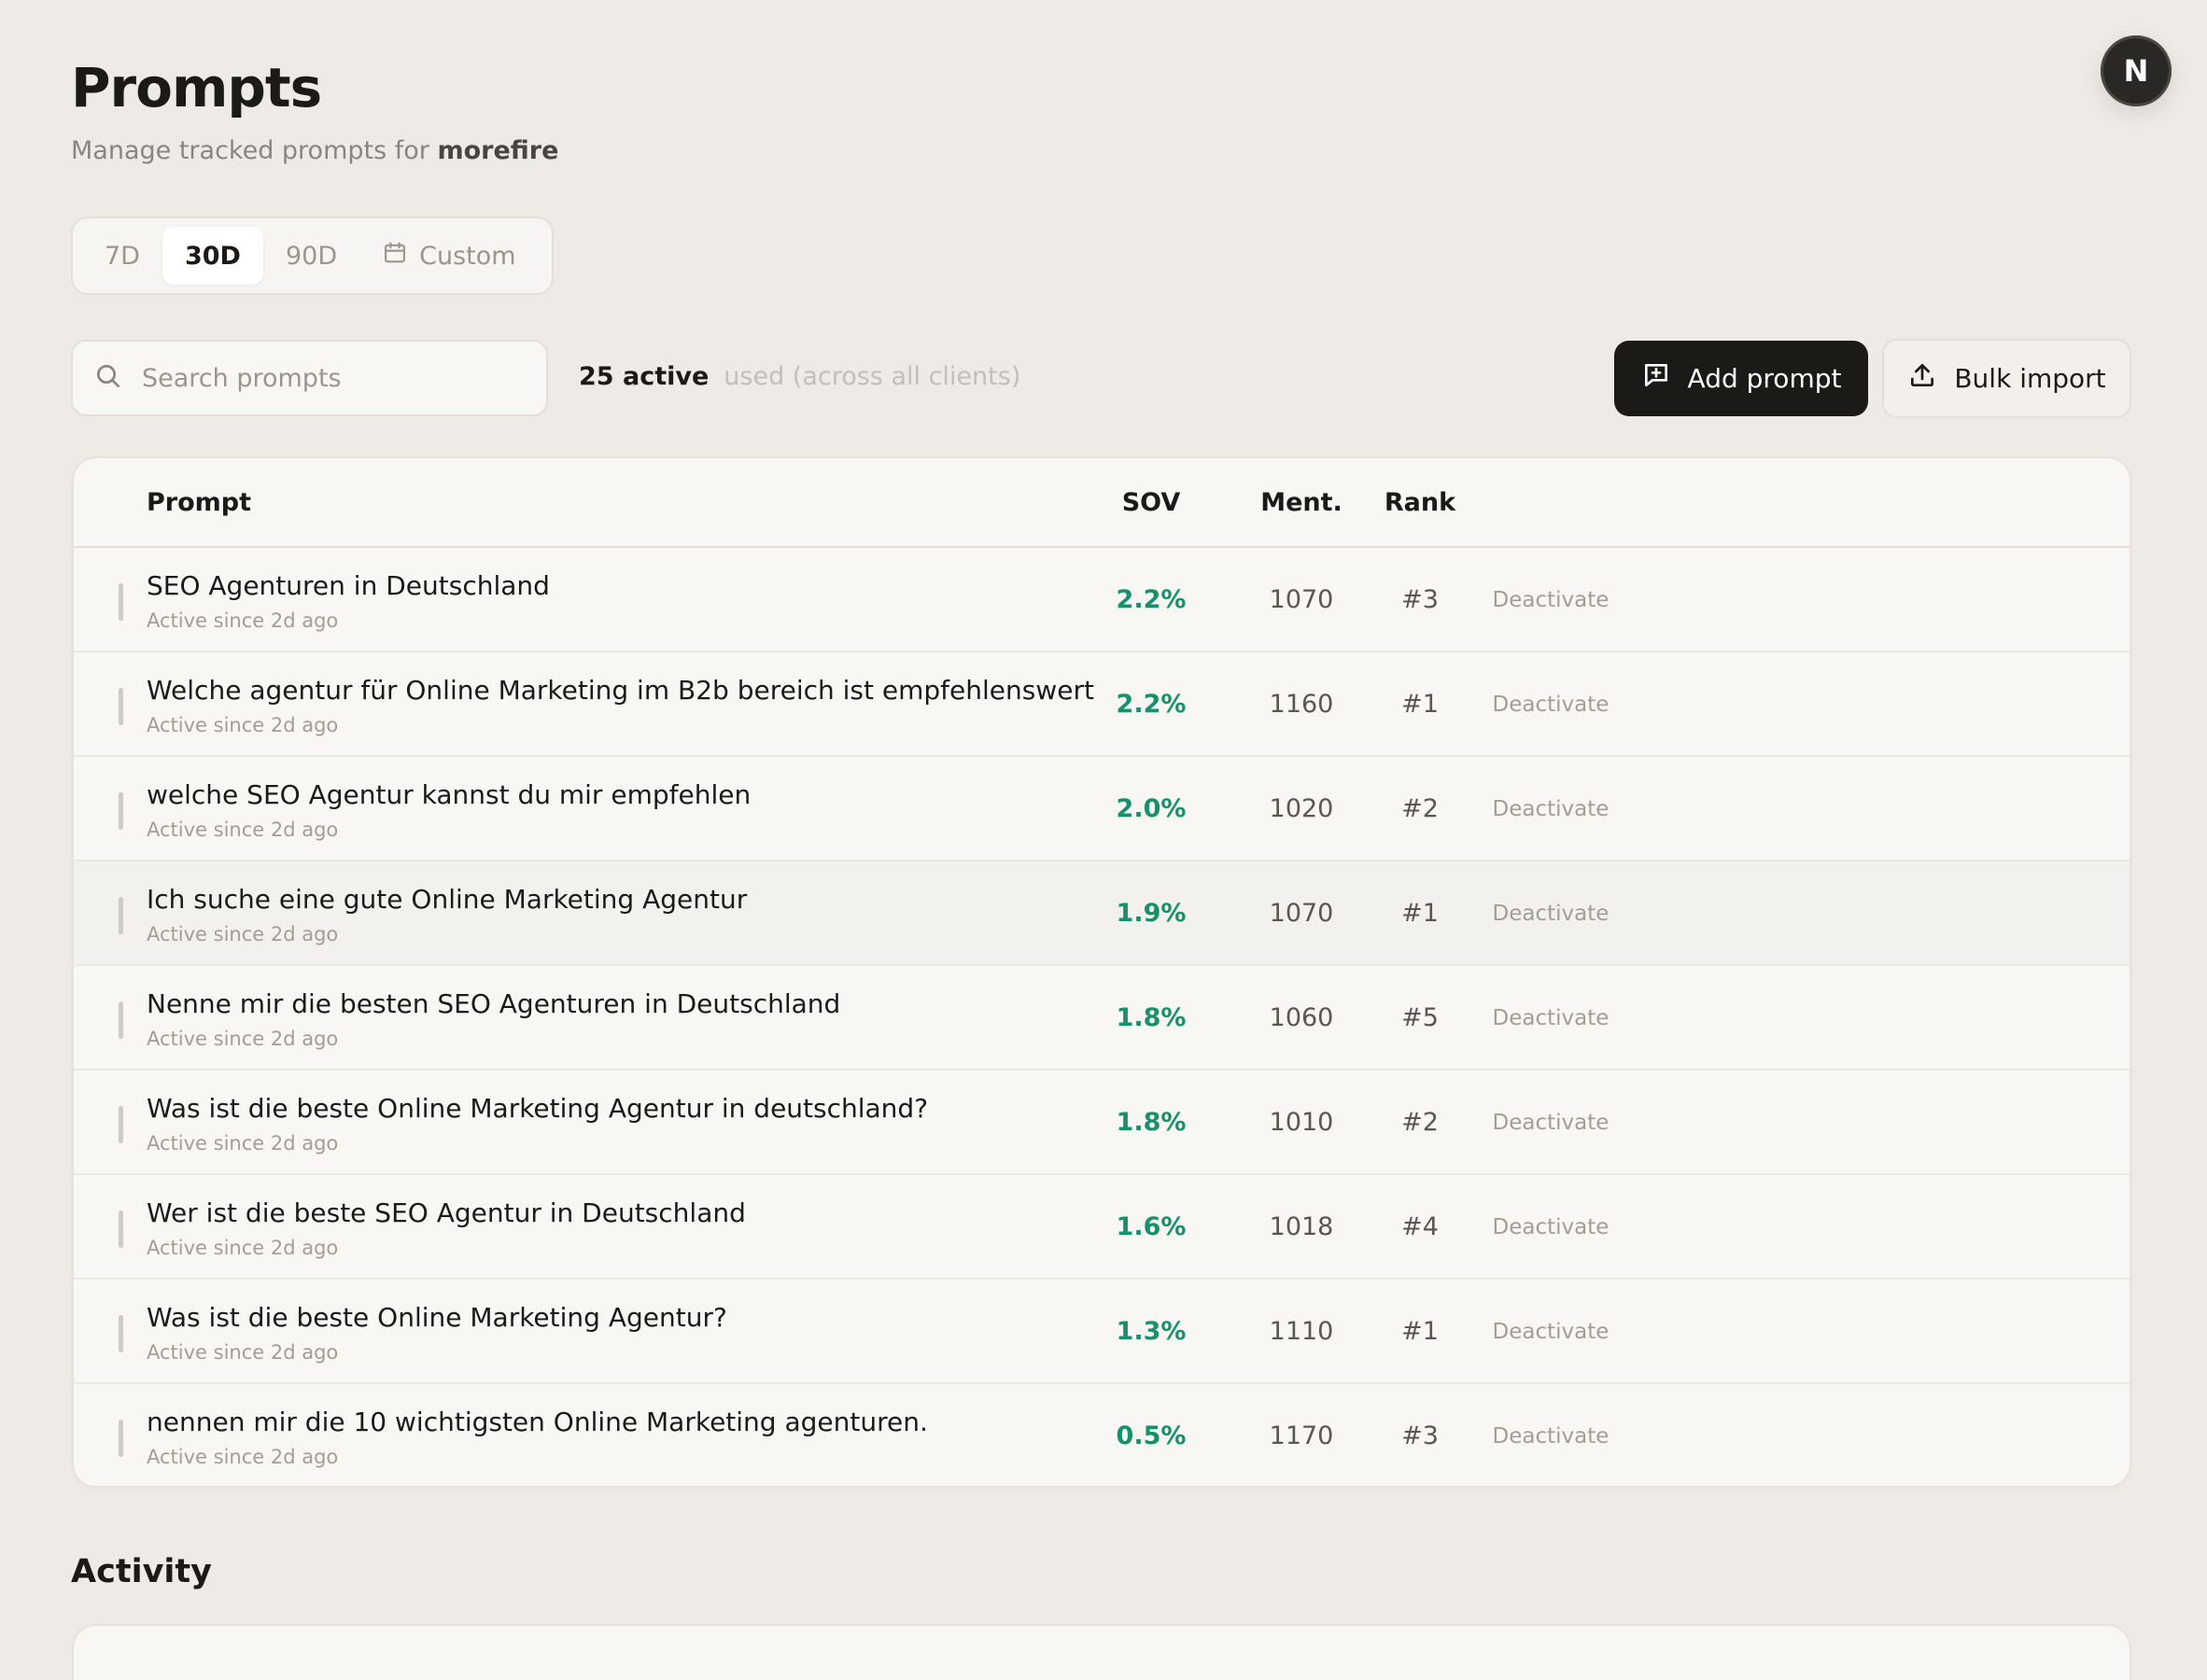 Image resolution: width=2207 pixels, height=1680 pixels. I want to click on search-input, so click(328, 378).